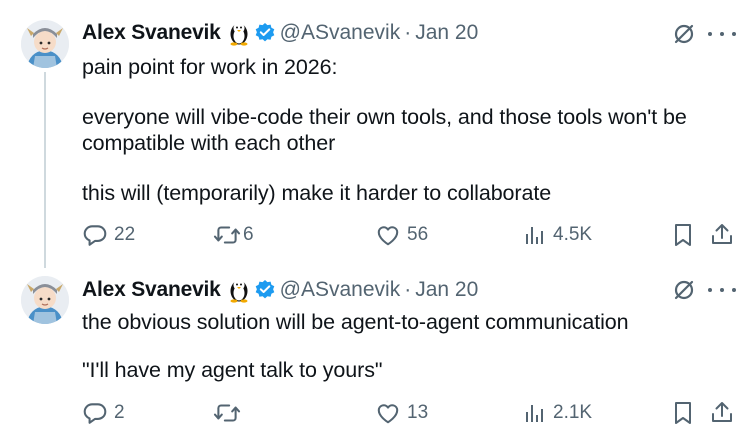 This screenshot has width=756, height=439. Describe the element at coordinates (125, 234) in the screenshot. I see `reply-count: 22` at that location.